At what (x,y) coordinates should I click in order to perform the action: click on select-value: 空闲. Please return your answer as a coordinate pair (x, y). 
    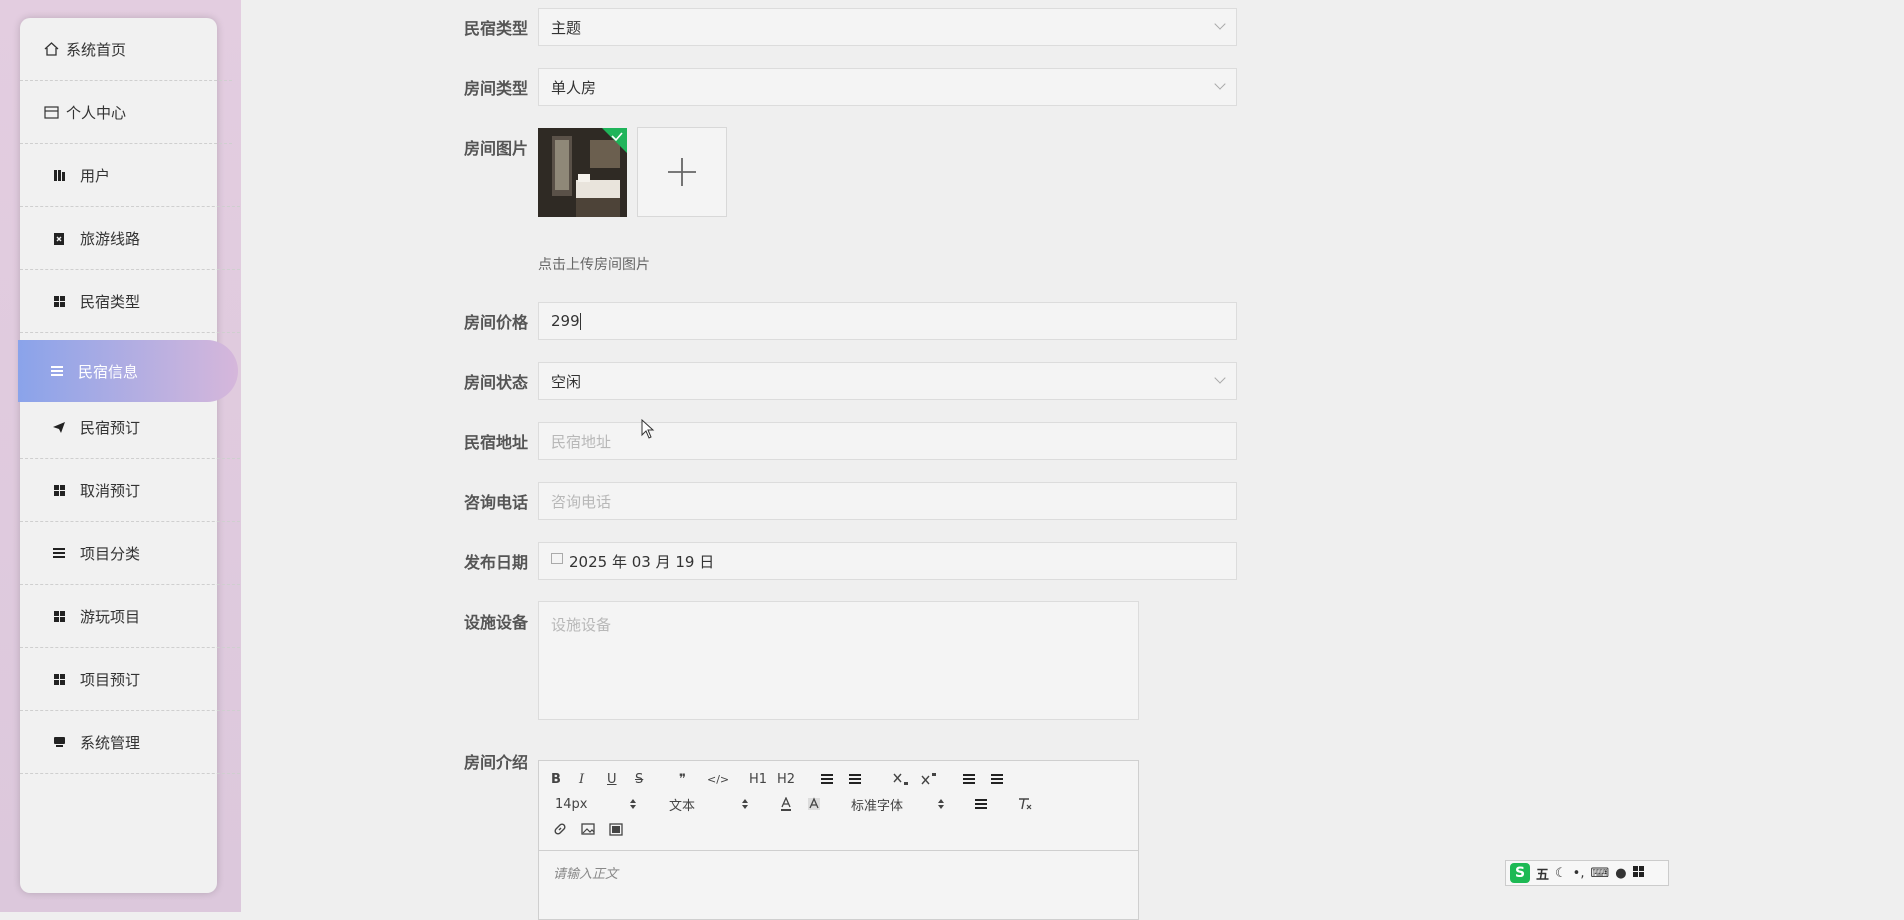
    Looking at the image, I should click on (566, 381).